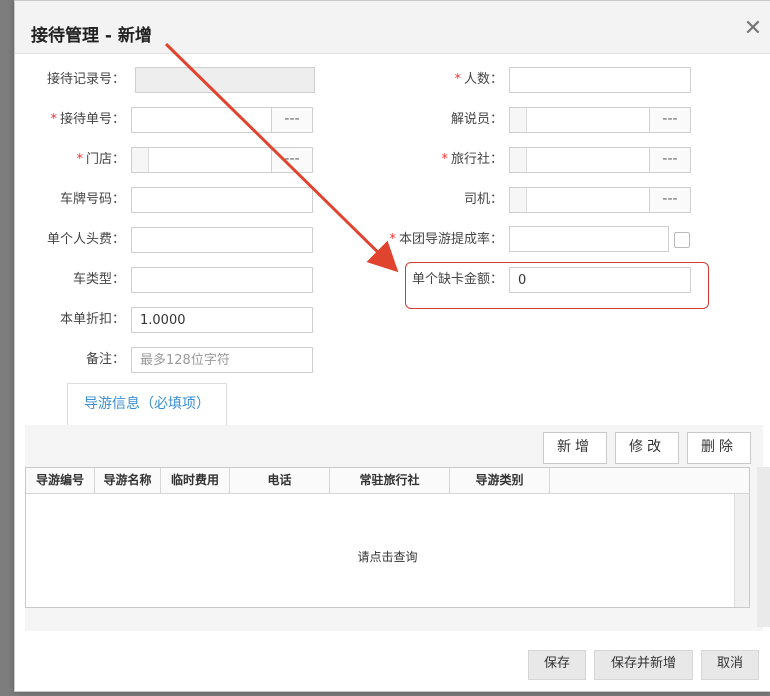 Image resolution: width=770 pixels, height=696 pixels. What do you see at coordinates (225, 80) in the screenshot?
I see `reception-record-no-input` at bounding box center [225, 80].